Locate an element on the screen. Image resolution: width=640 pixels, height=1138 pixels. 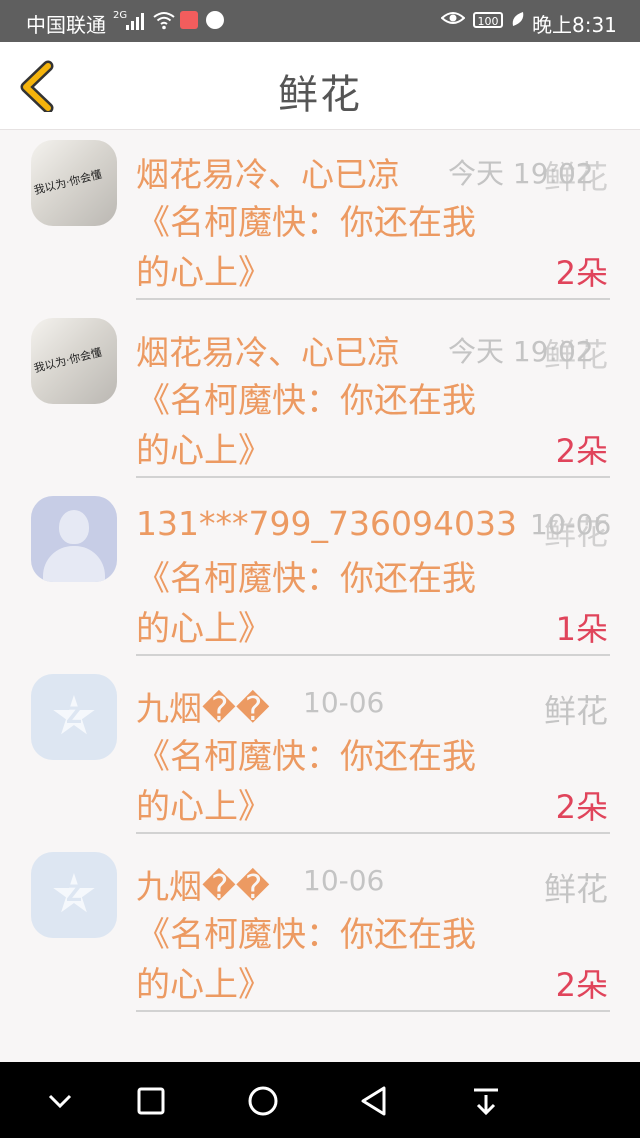
system-nav-bar is located at coordinates (320, 1100).